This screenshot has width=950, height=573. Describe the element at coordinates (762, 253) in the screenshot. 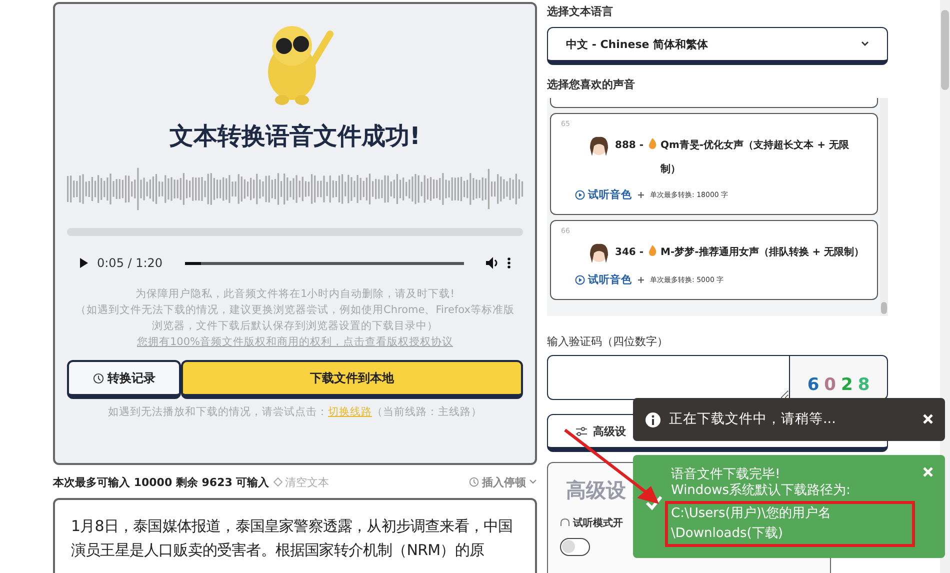

I see `voice-name: M-梦梦-推荐通用女声（排队转换 + 无限制）` at that location.